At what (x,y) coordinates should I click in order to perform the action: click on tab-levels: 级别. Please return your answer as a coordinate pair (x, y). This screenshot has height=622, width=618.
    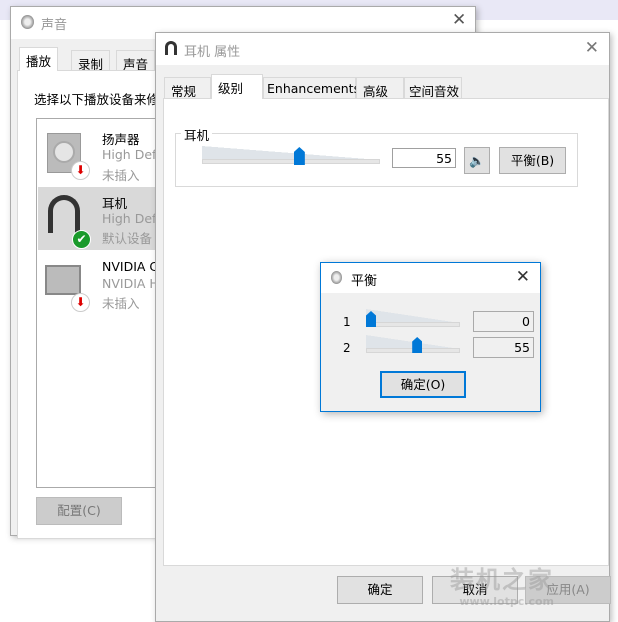
    Looking at the image, I should click on (237, 86).